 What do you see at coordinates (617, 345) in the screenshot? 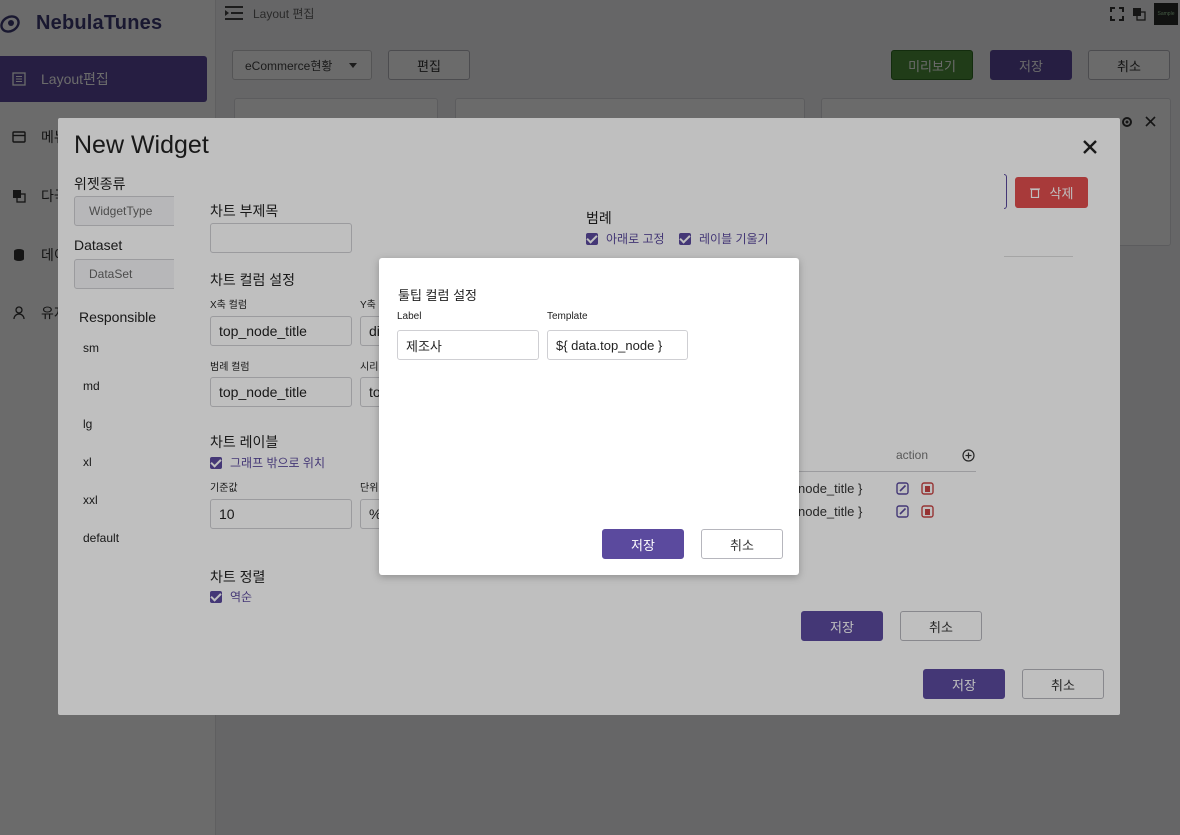
I see `tooltip-template-input: ${ data.top_node }` at bounding box center [617, 345].